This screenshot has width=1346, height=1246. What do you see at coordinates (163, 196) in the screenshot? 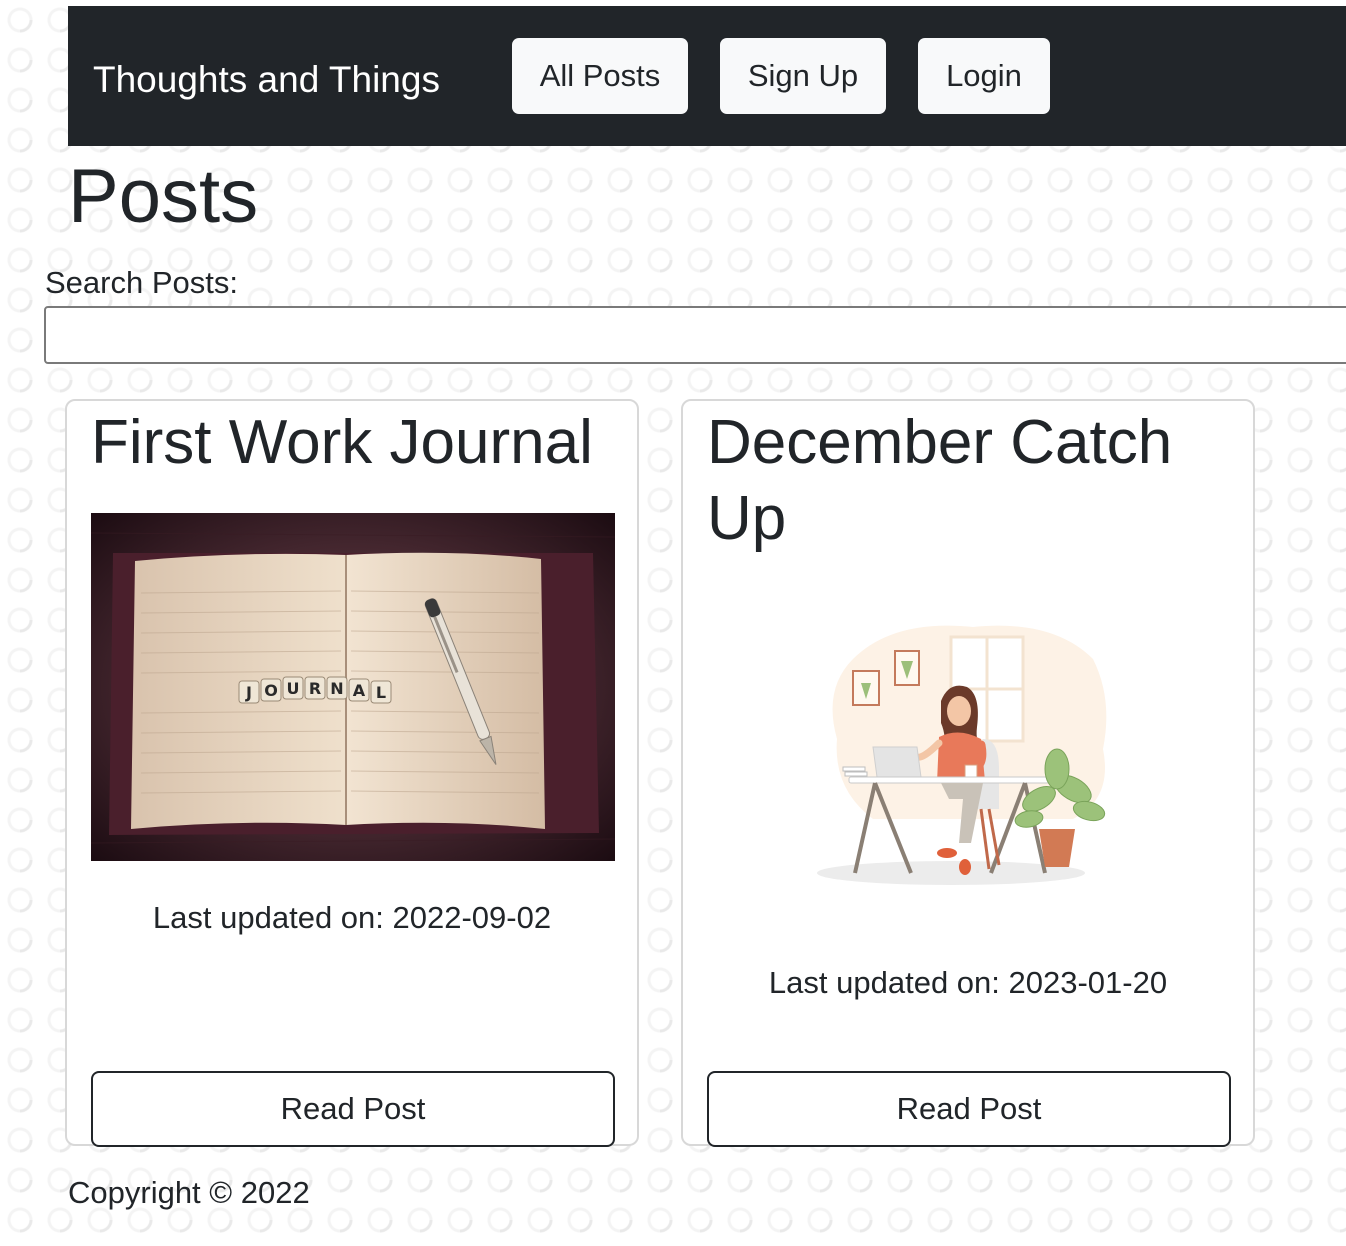
I see `page-title: Posts` at bounding box center [163, 196].